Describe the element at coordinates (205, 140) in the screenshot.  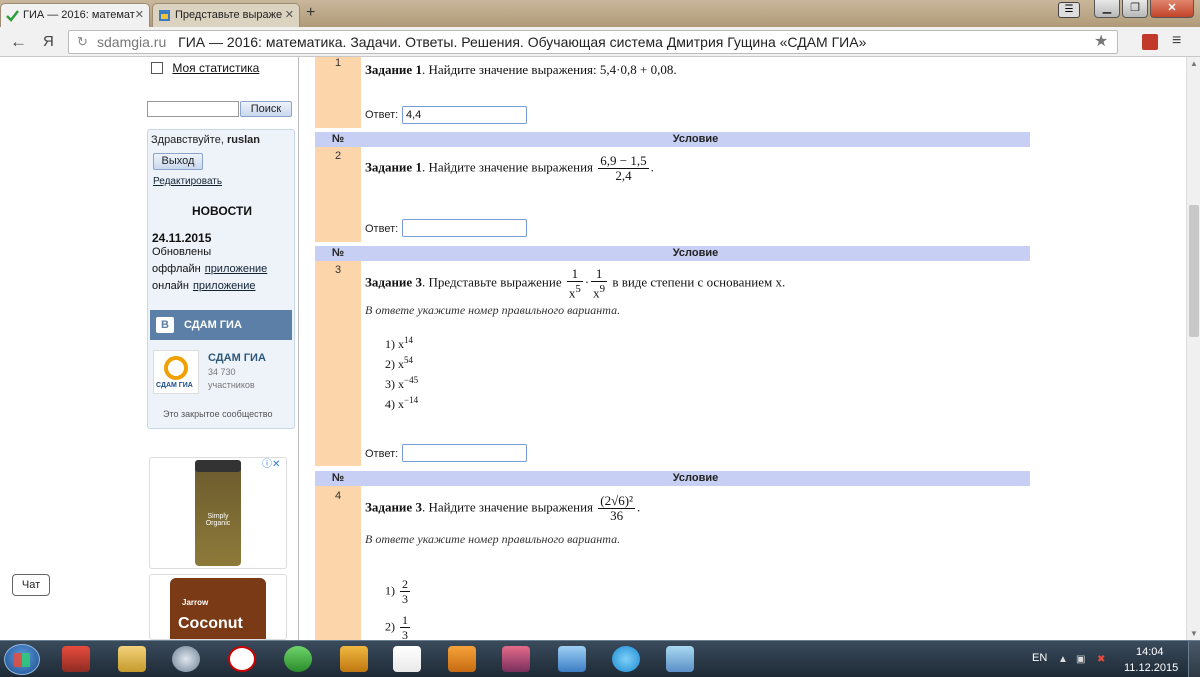
I see `greeting: Здравствуйте, ruslan` at that location.